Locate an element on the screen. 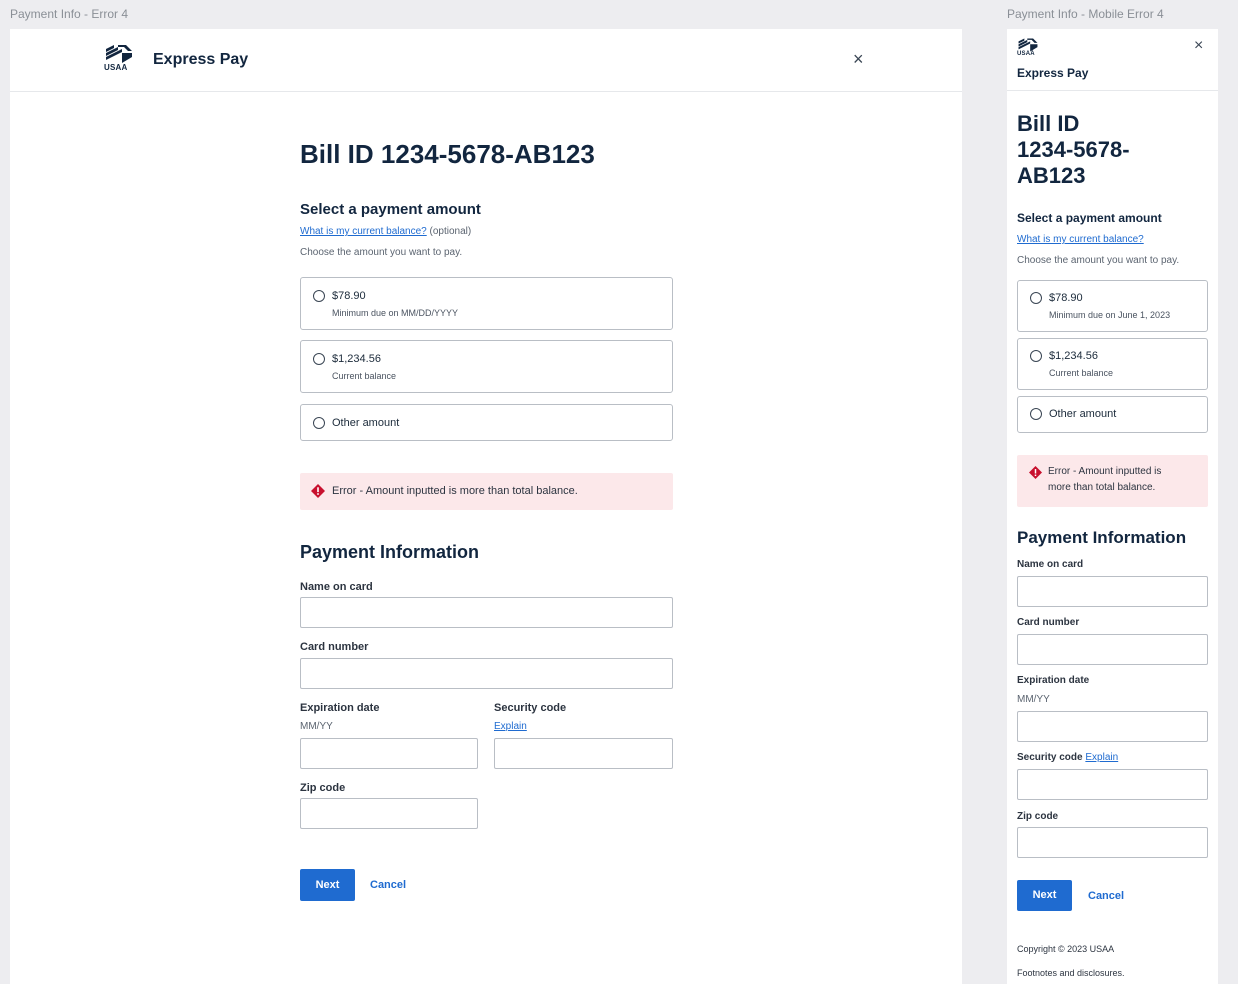 This screenshot has width=1238, height=984. optional-label: (optional) is located at coordinates (450, 231).